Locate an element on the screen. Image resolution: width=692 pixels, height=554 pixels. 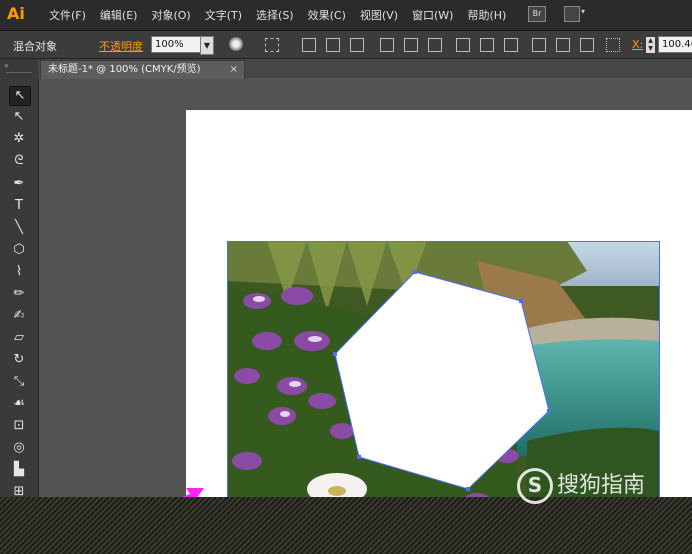
watermark-text: 搜狗指南 is located at coordinates (601, 485).